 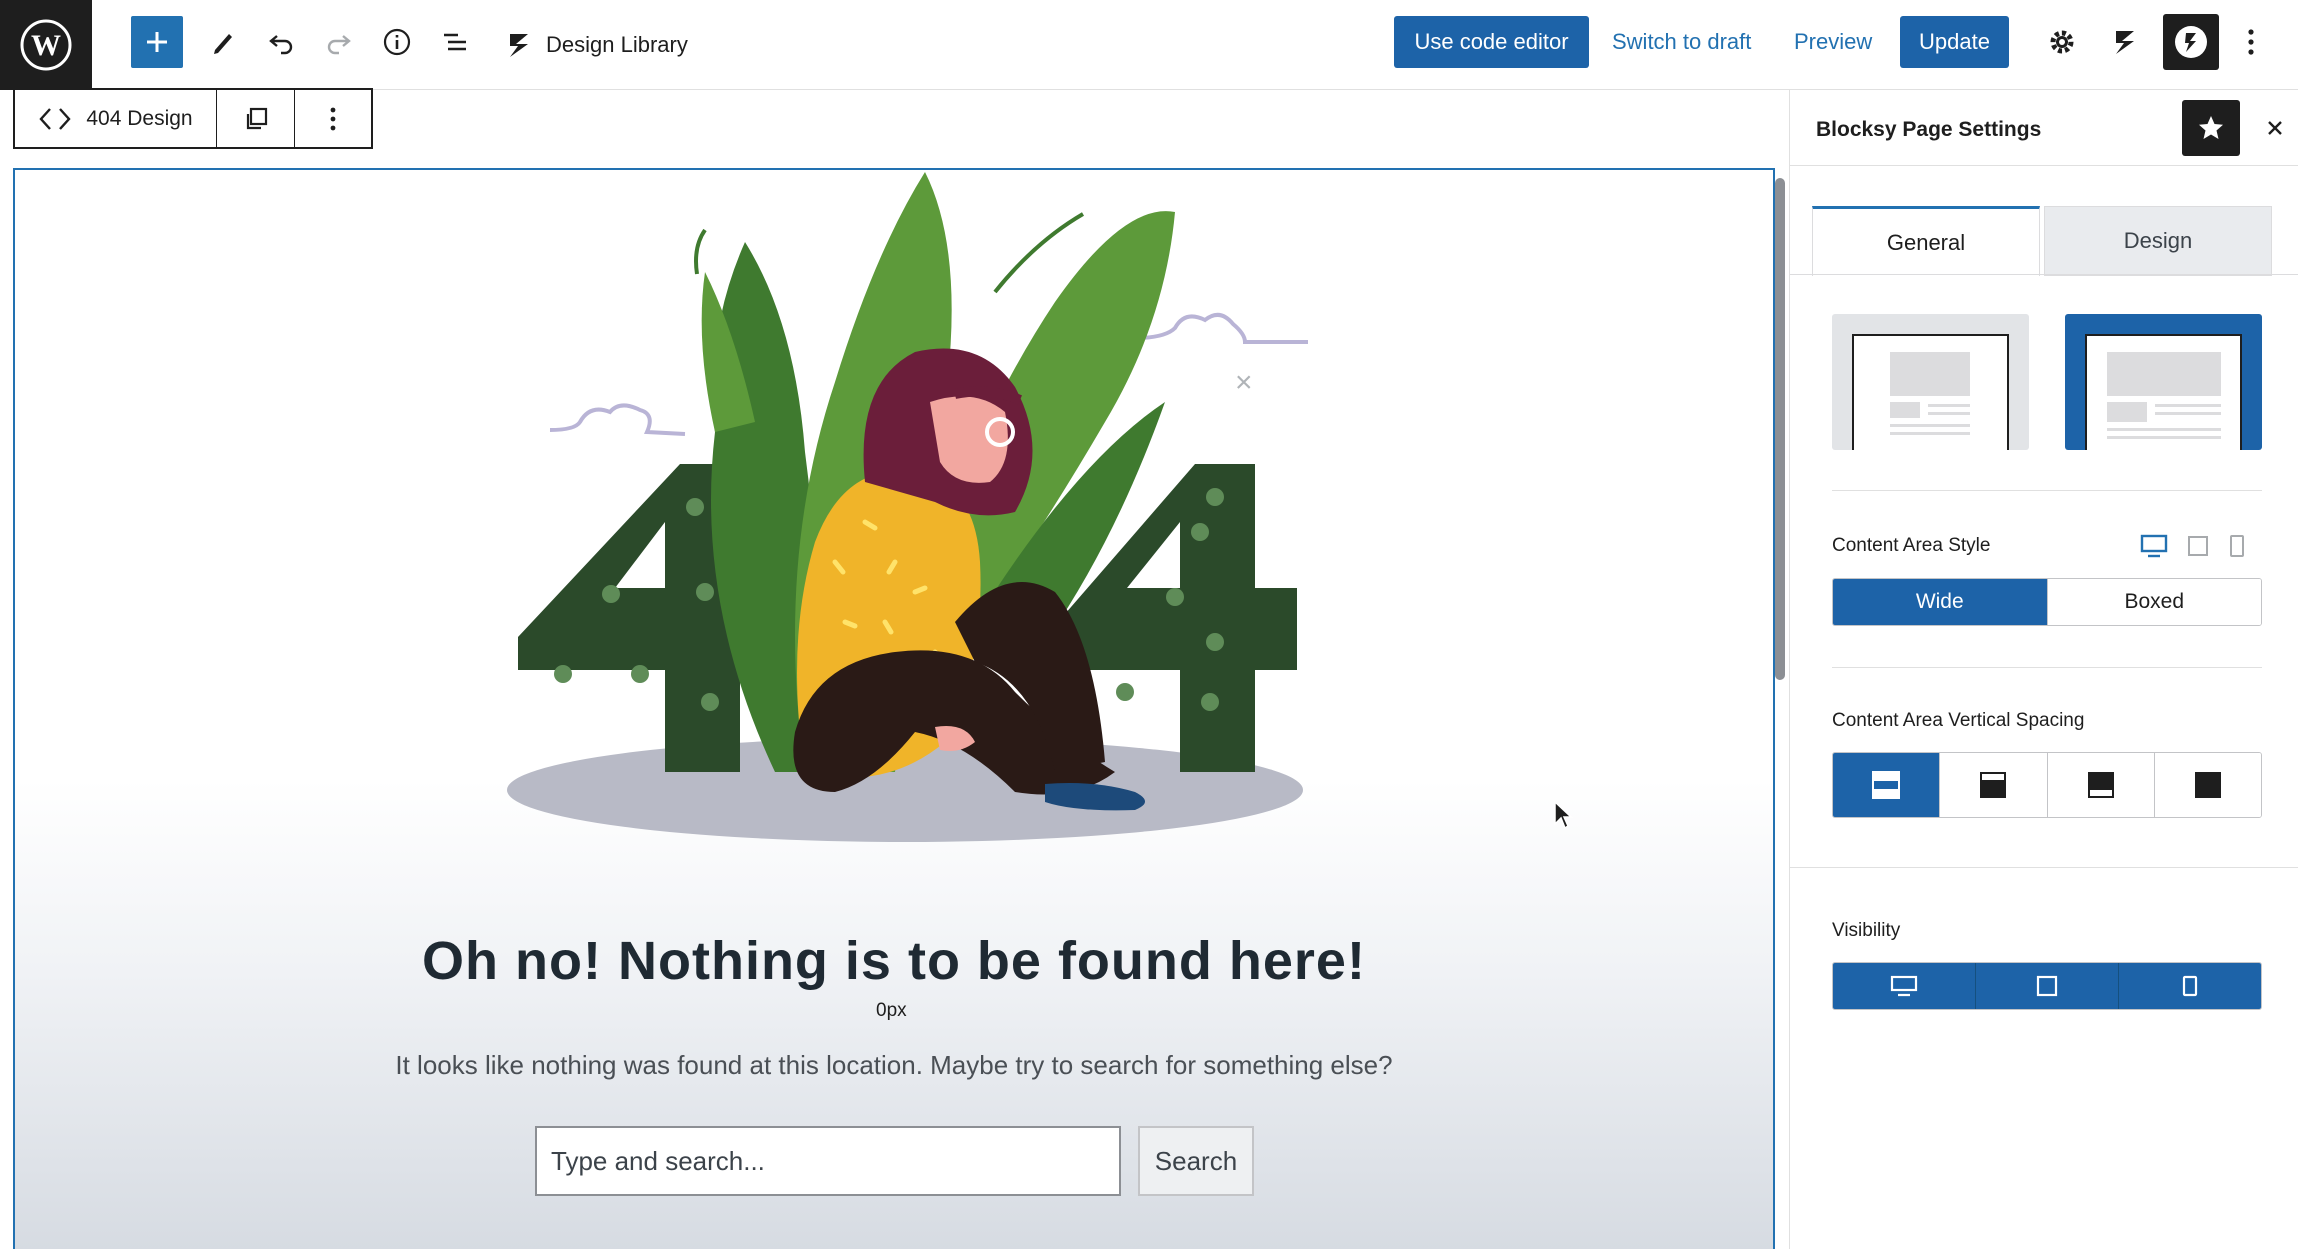 I want to click on block-type-switcher: 404 Design, so click(x=116, y=118).